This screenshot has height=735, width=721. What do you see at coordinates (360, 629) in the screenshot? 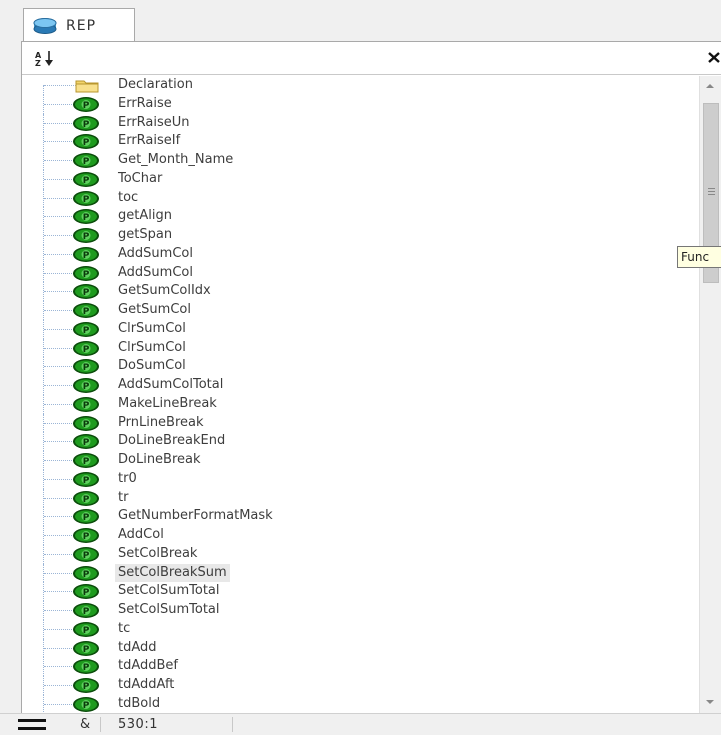
I see `tree-item: Ptc` at bounding box center [360, 629].